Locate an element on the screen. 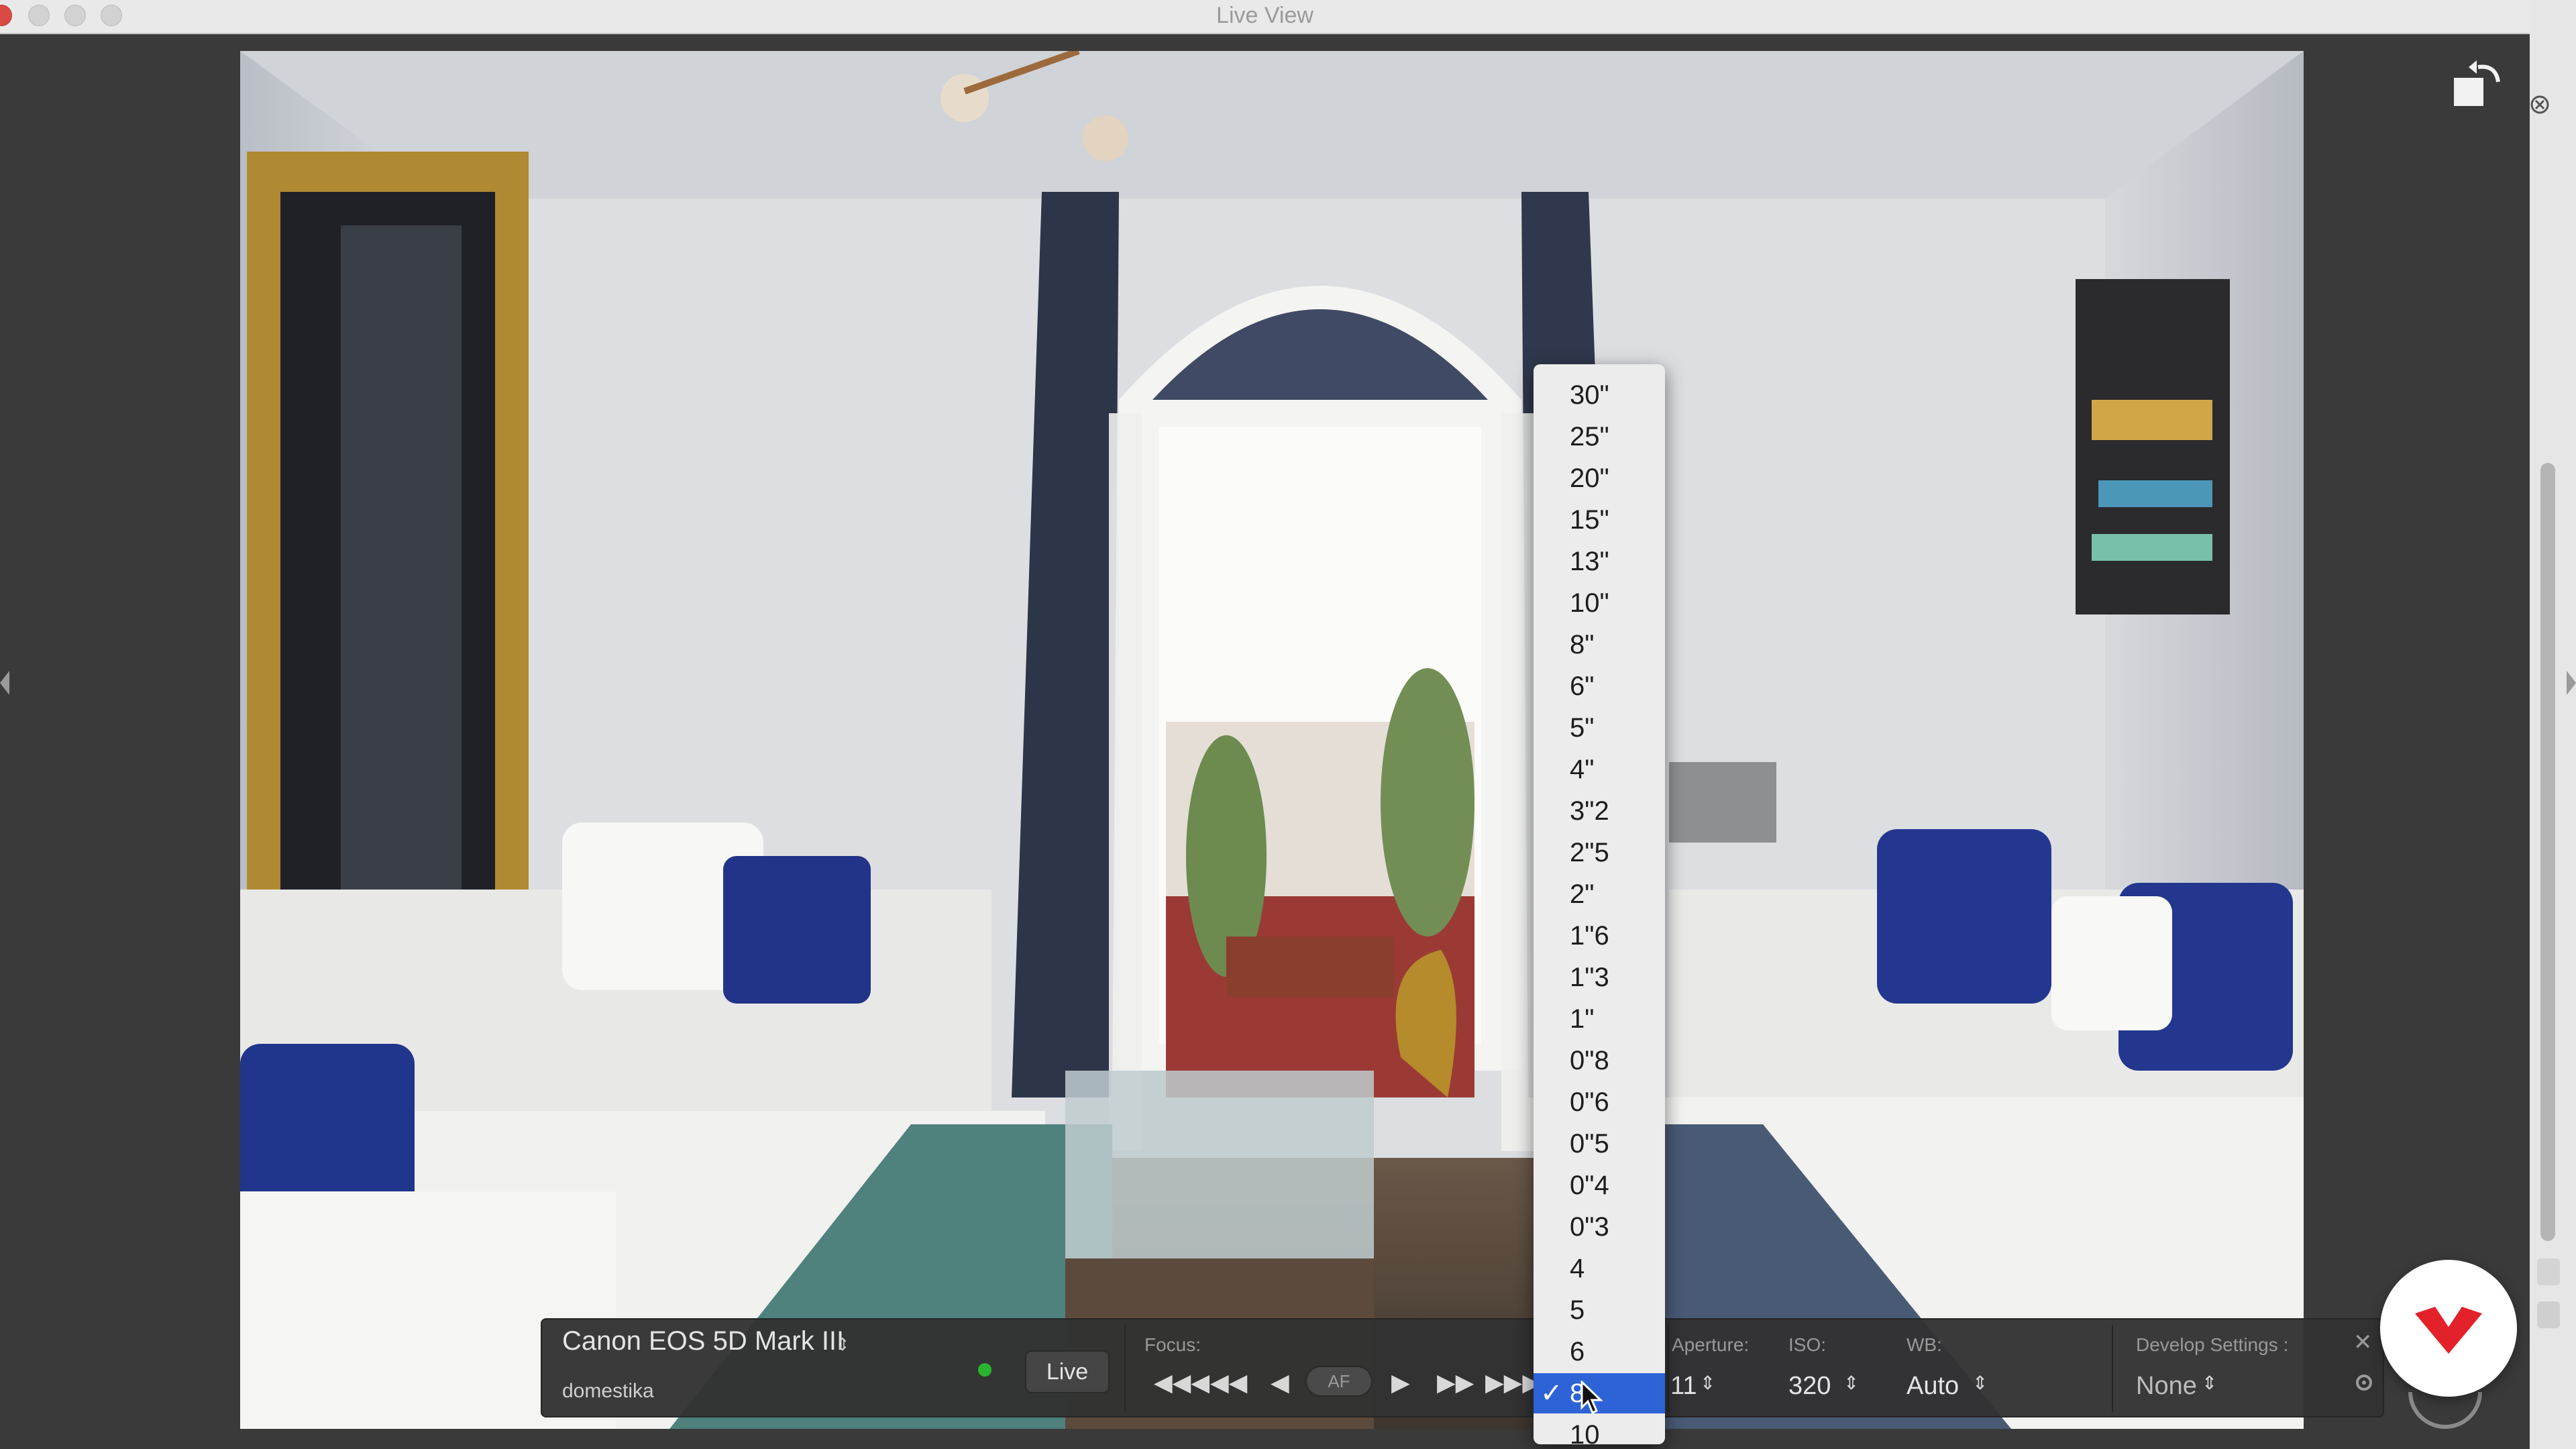  shutter-menu-item: 10" is located at coordinates (1599, 603).